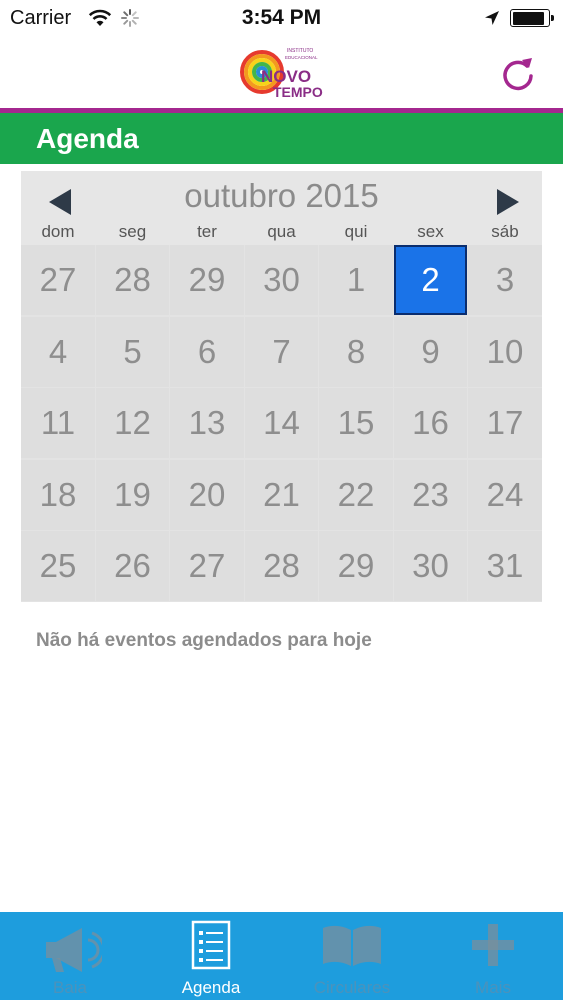 The image size is (563, 1000). I want to click on calendar-day: 26, so click(132, 566).